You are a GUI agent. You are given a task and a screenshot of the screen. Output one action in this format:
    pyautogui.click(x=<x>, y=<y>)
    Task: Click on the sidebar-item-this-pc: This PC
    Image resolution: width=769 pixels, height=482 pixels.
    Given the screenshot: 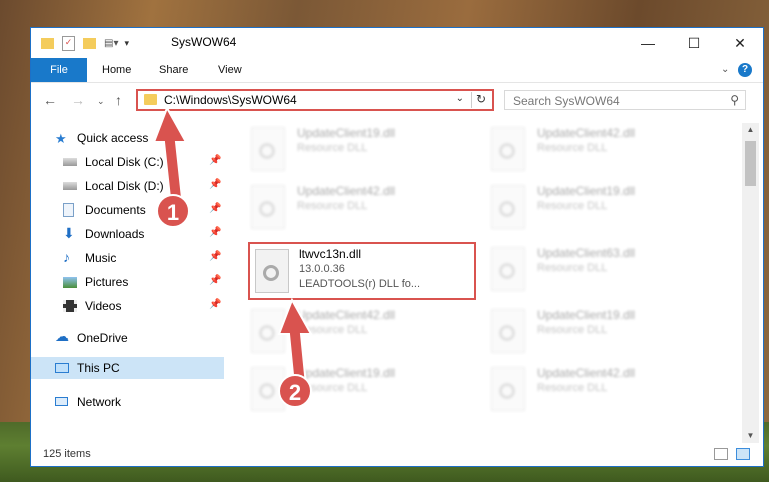 What is the action you would take?
    pyautogui.click(x=127, y=368)
    